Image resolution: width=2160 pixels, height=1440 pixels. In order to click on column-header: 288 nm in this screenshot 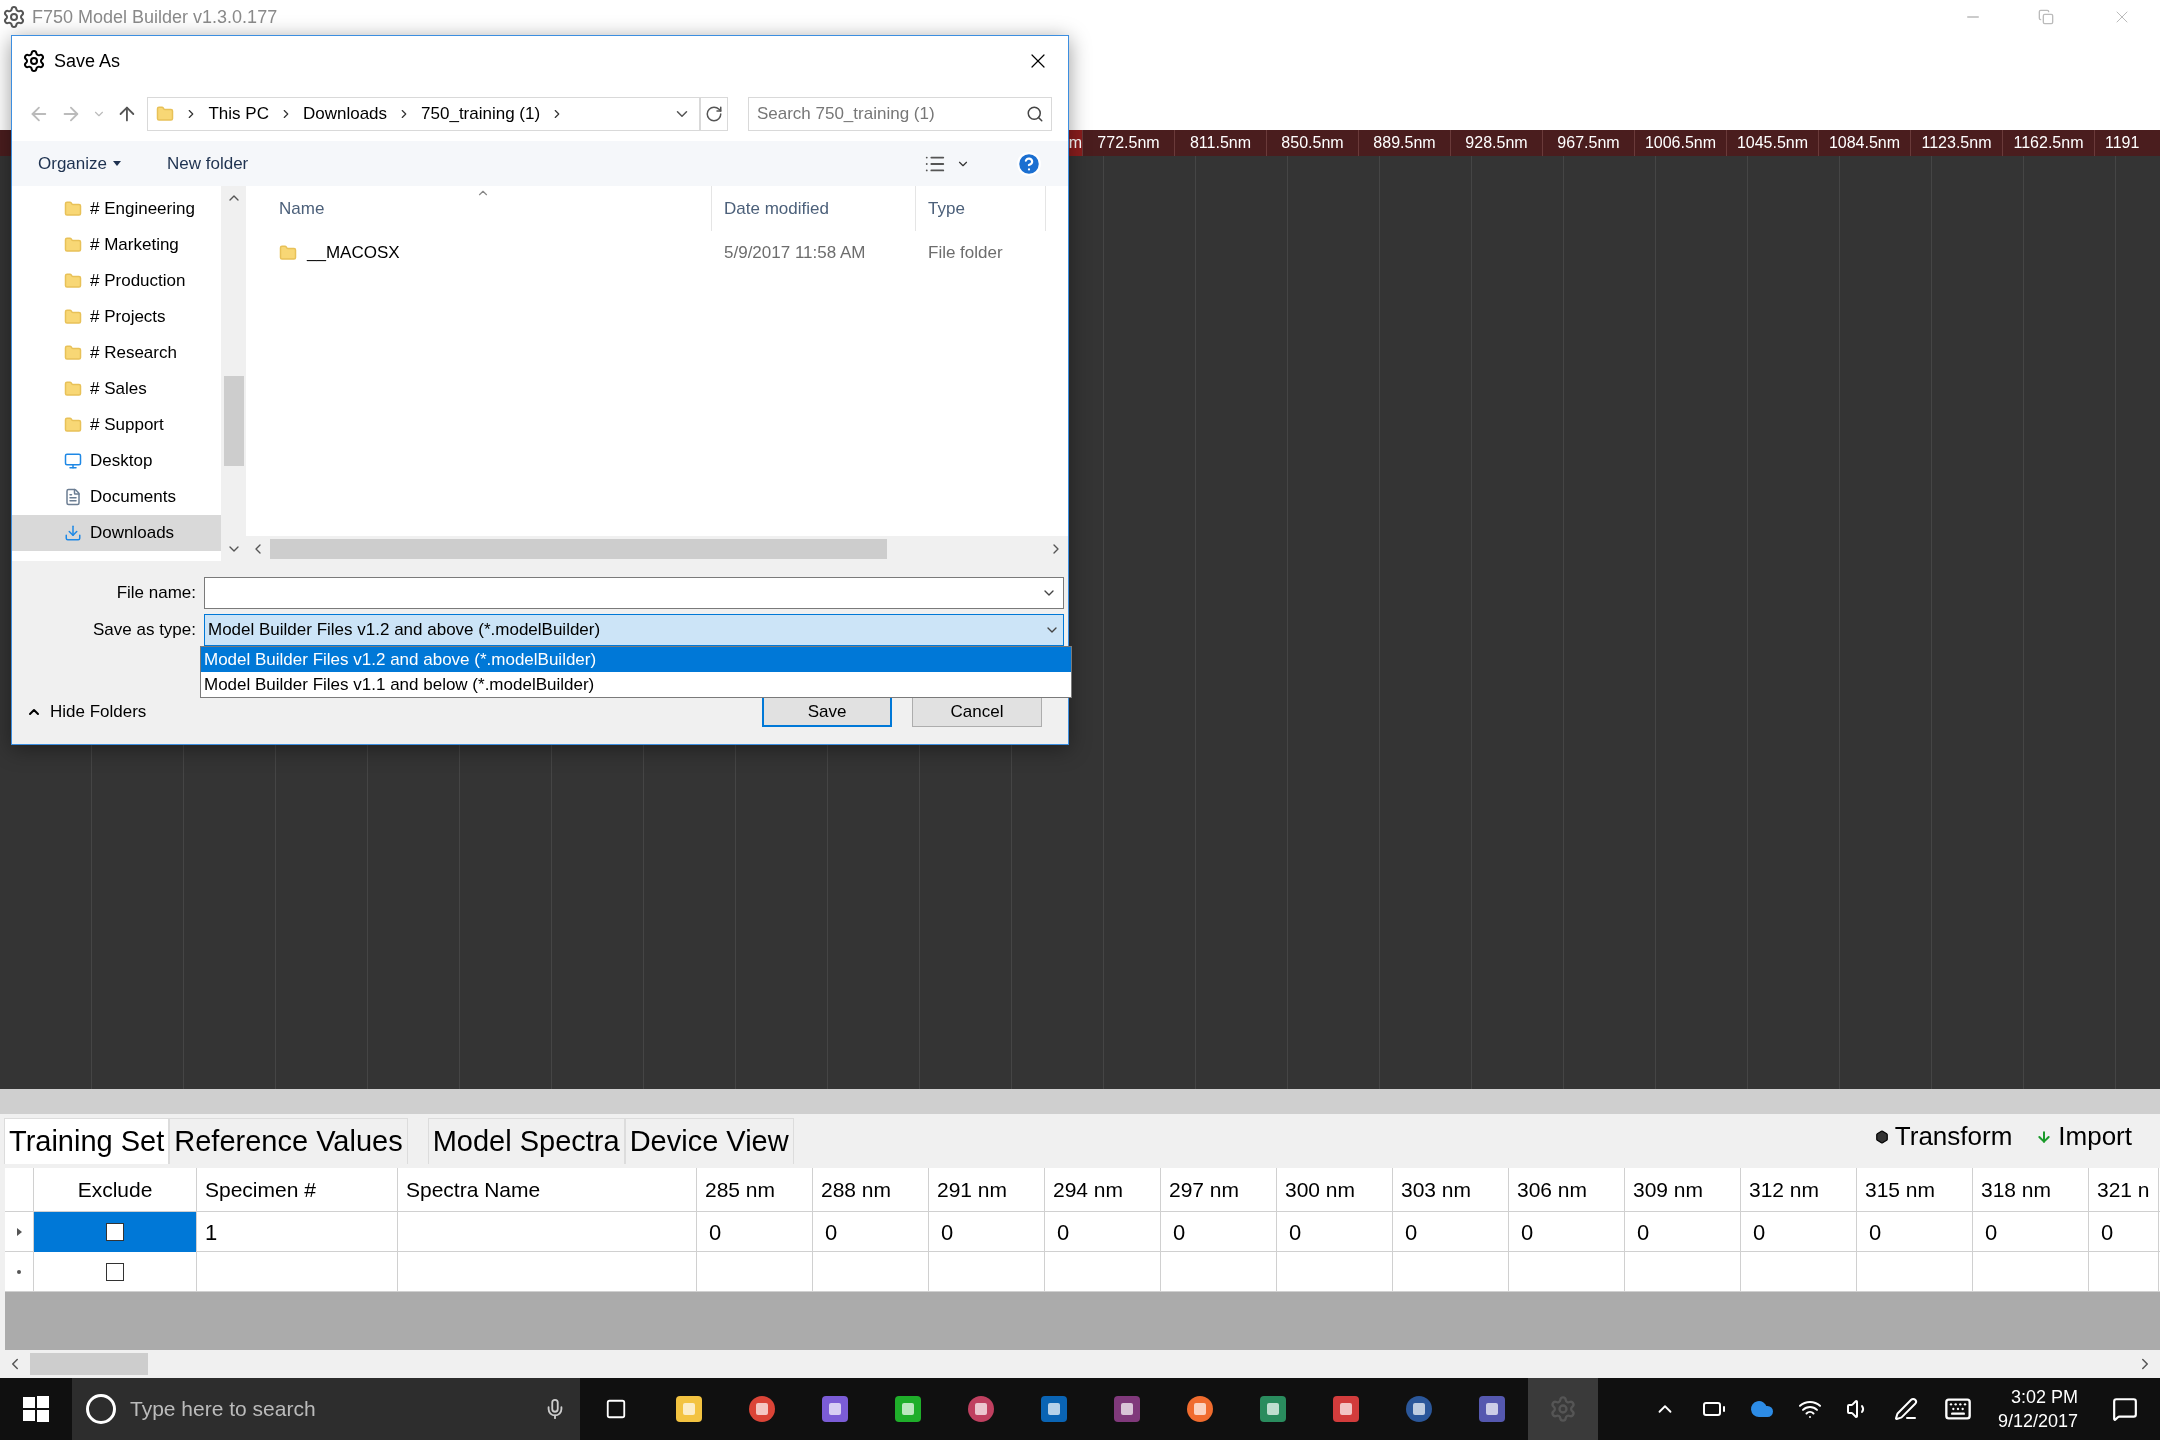, I will do `click(871, 1190)`.